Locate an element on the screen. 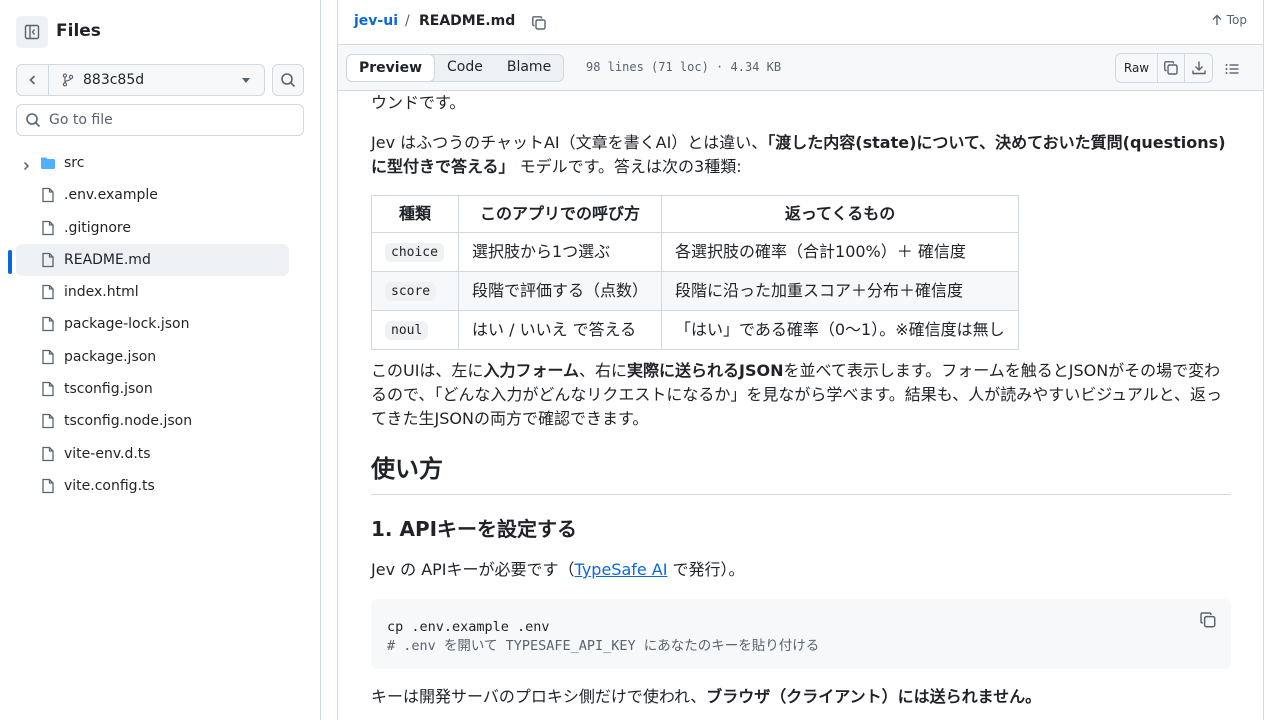 This screenshot has width=1280, height=720. tree-file: tsconfig.node.json is located at coordinates (152, 421).